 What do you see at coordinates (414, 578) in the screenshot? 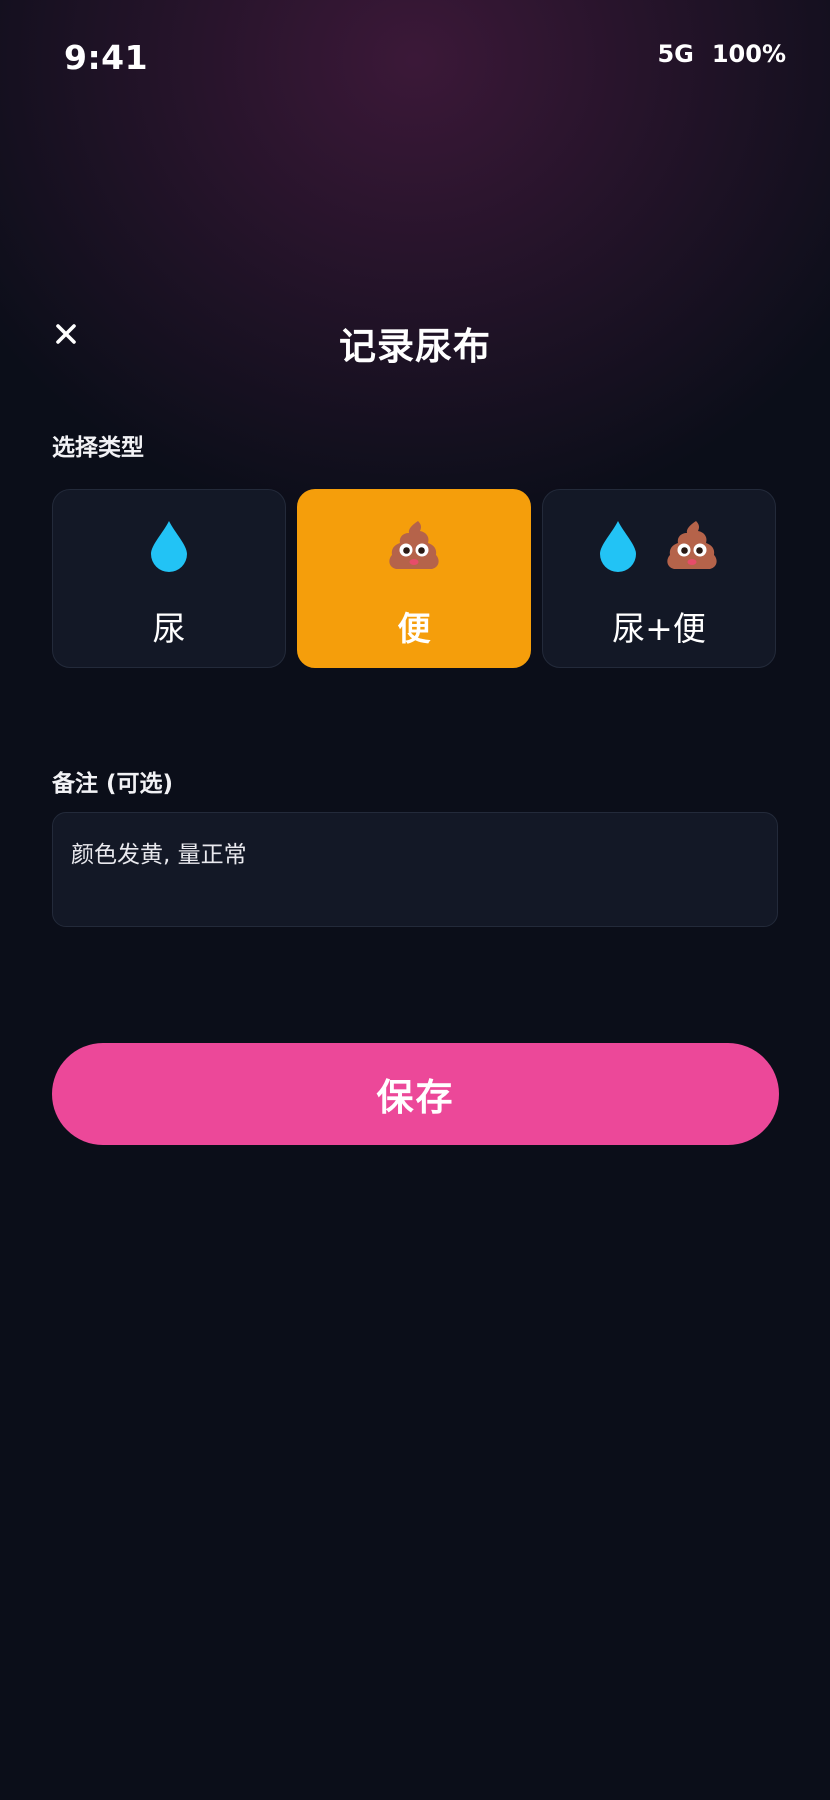
I see `type-option-stool: 便` at bounding box center [414, 578].